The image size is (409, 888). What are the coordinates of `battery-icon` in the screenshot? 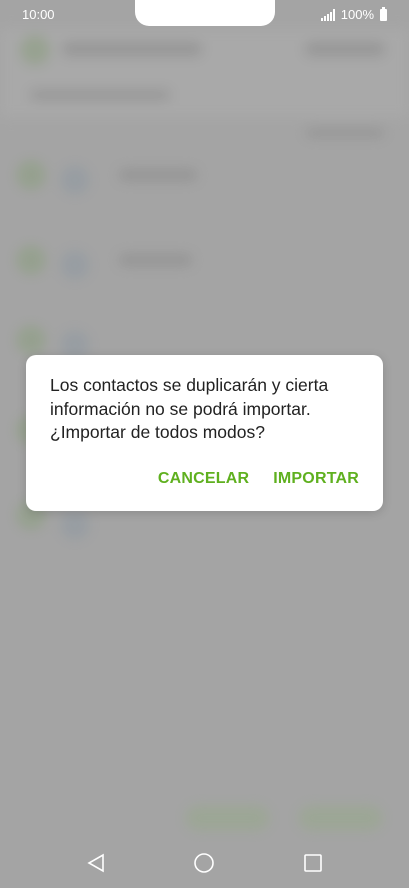 It's located at (383, 13).